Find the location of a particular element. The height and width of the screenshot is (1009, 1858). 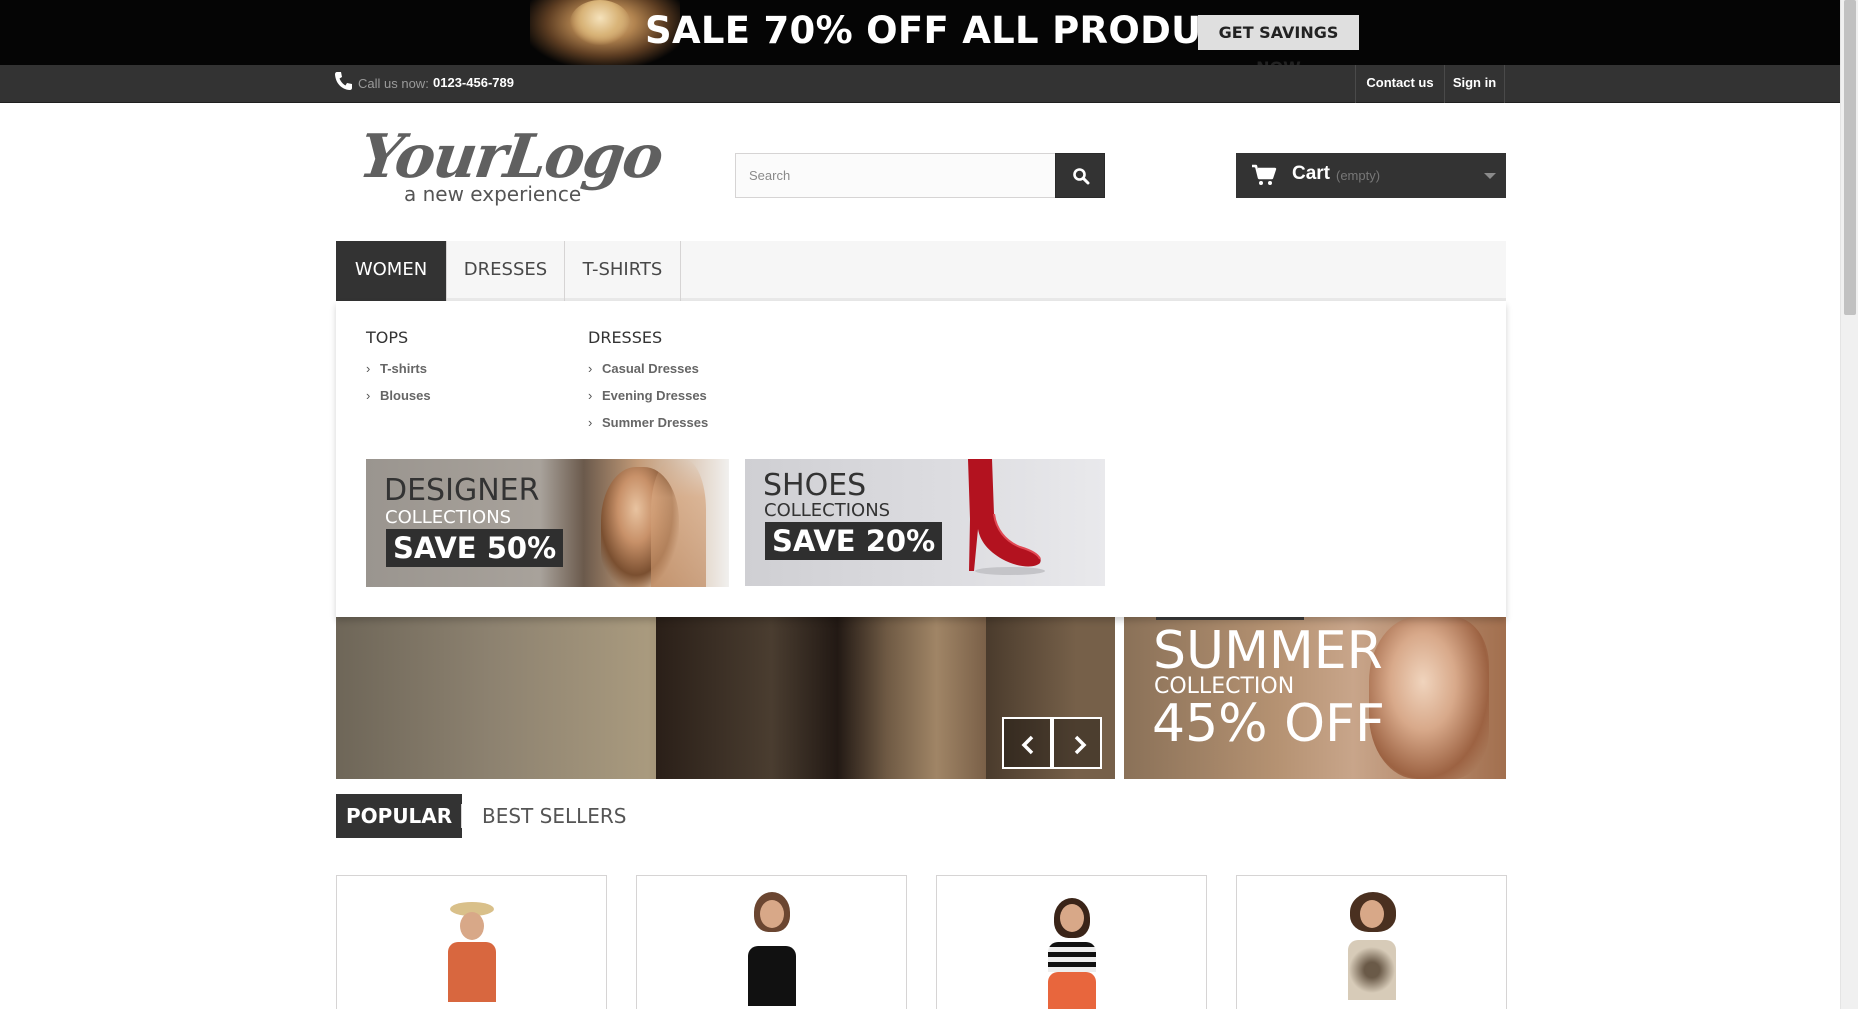

page-scrollbar is located at coordinates (1849, 504).